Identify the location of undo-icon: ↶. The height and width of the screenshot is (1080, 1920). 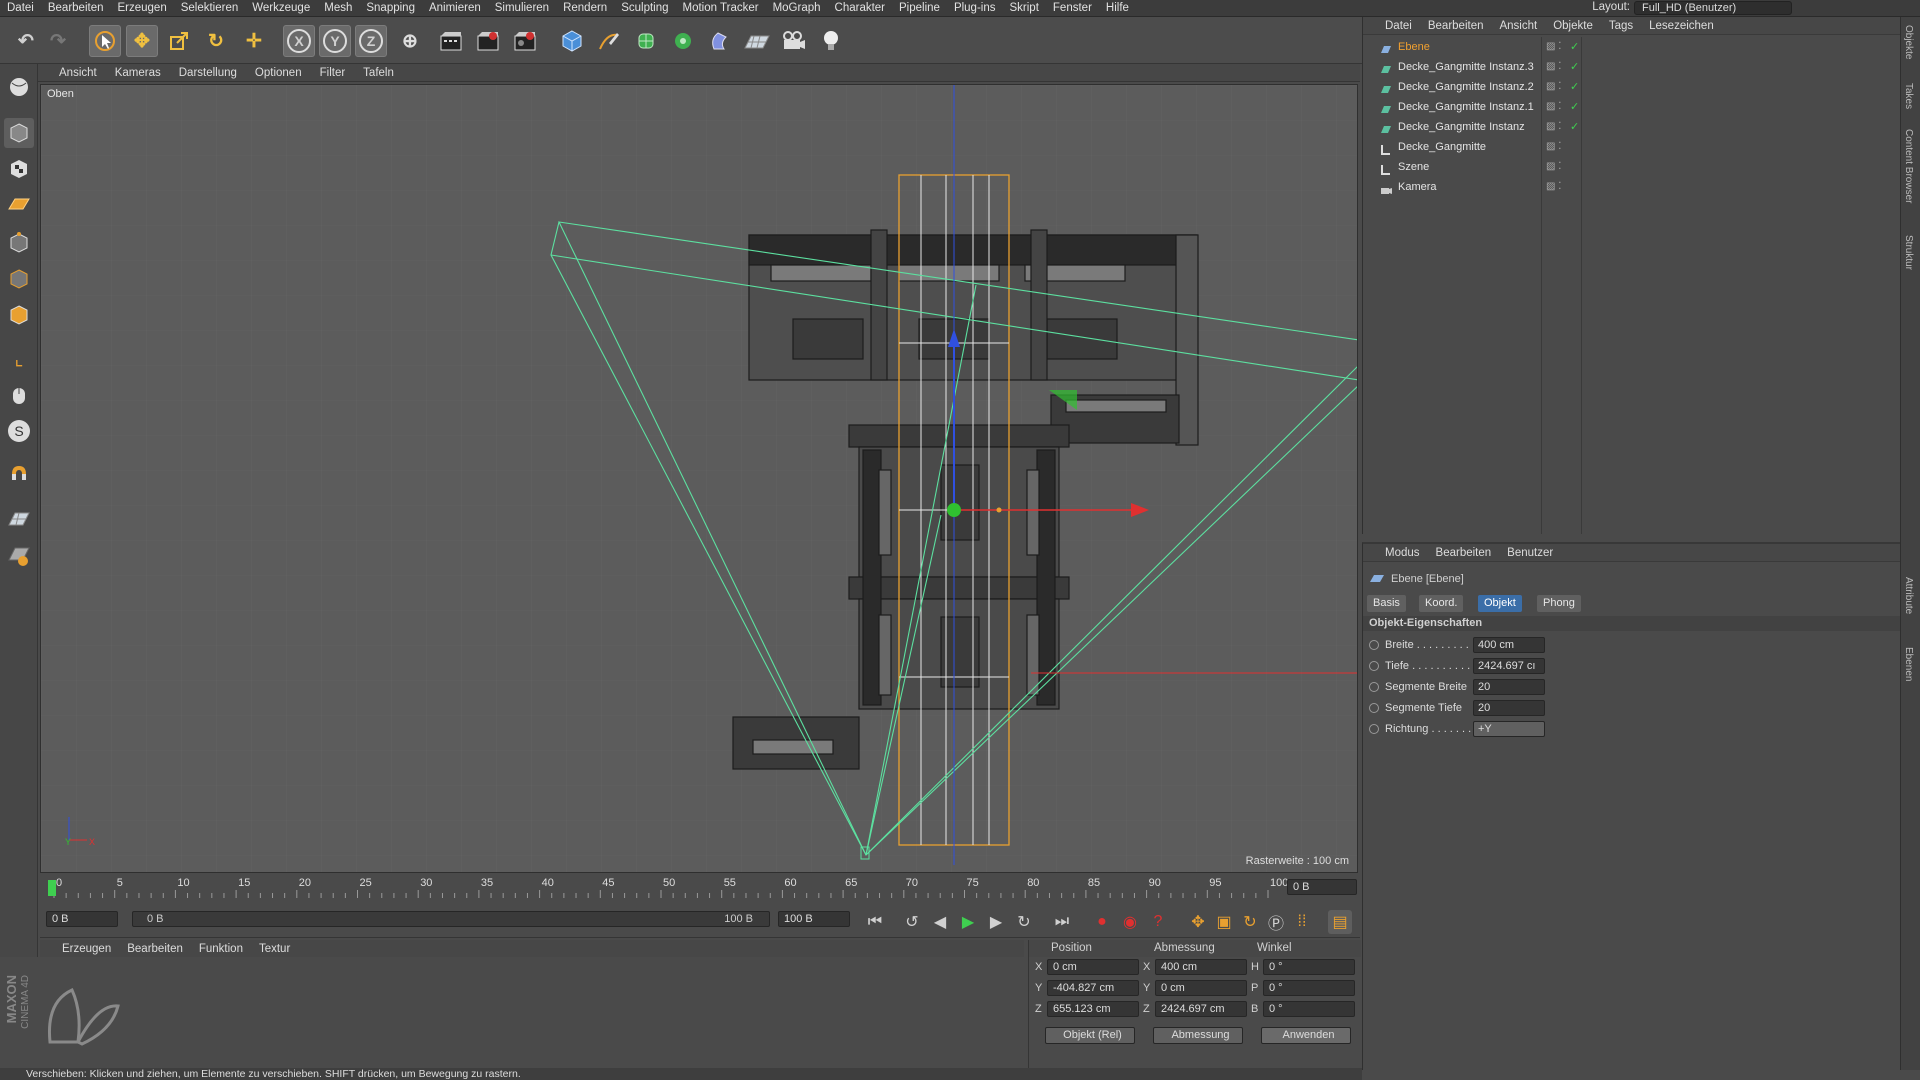
(26, 41).